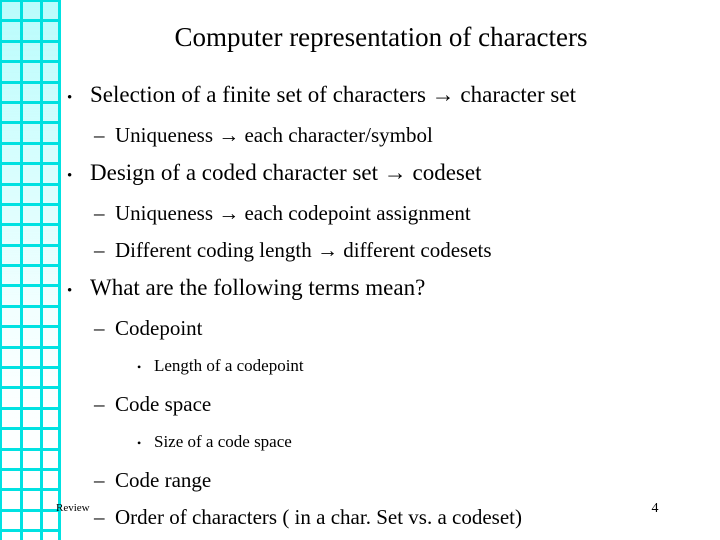 This screenshot has width=720, height=540. What do you see at coordinates (385, 480) in the screenshot?
I see `bullet-item-level-2: – Code range` at bounding box center [385, 480].